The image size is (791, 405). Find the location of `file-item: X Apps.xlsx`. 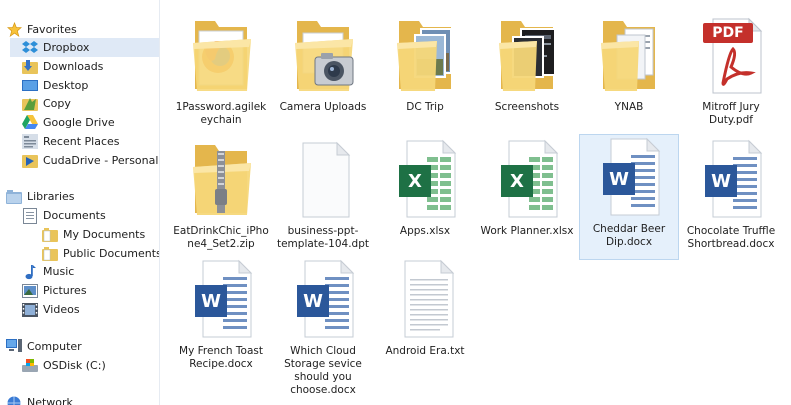

file-item: X Apps.xlsx is located at coordinates (425, 199).